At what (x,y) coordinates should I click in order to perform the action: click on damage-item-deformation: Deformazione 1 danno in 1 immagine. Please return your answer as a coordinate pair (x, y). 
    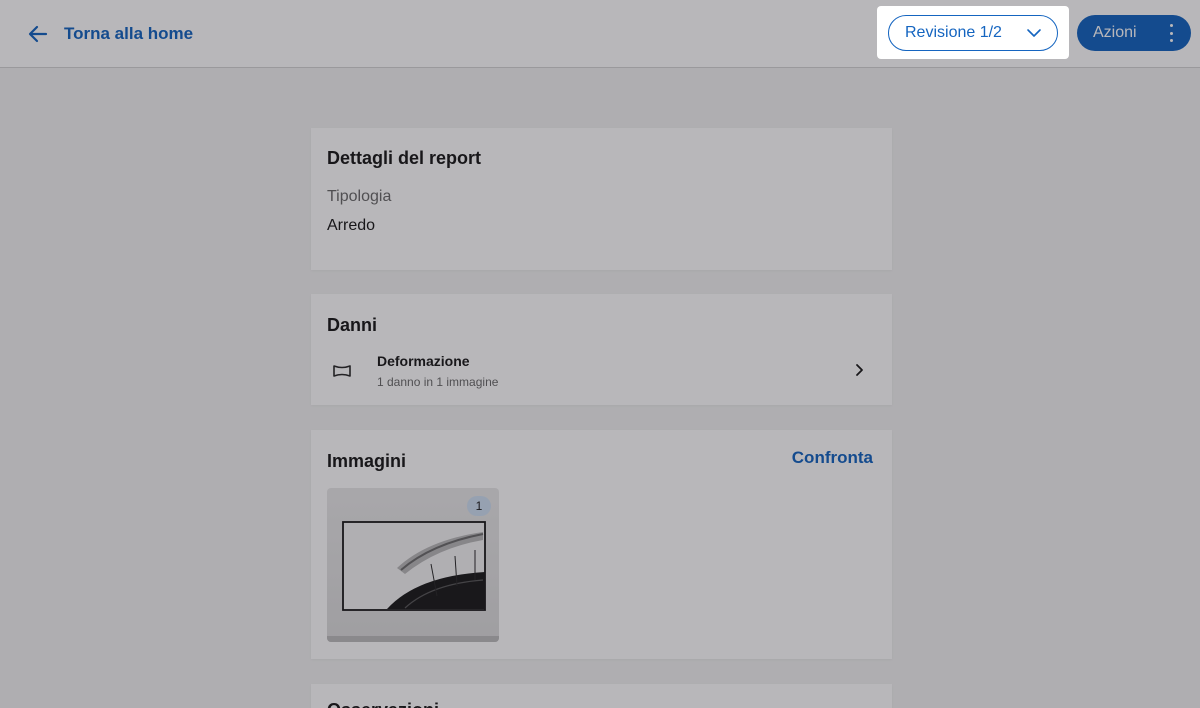
    Looking at the image, I should click on (601, 370).